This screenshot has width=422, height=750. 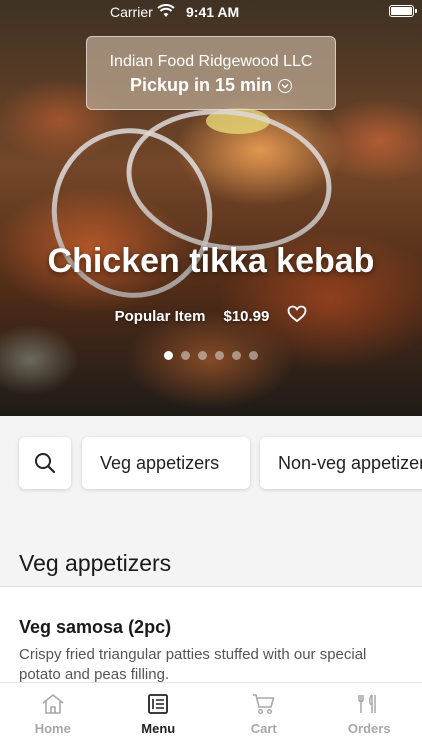 What do you see at coordinates (263, 704) in the screenshot?
I see `cart-icon` at bounding box center [263, 704].